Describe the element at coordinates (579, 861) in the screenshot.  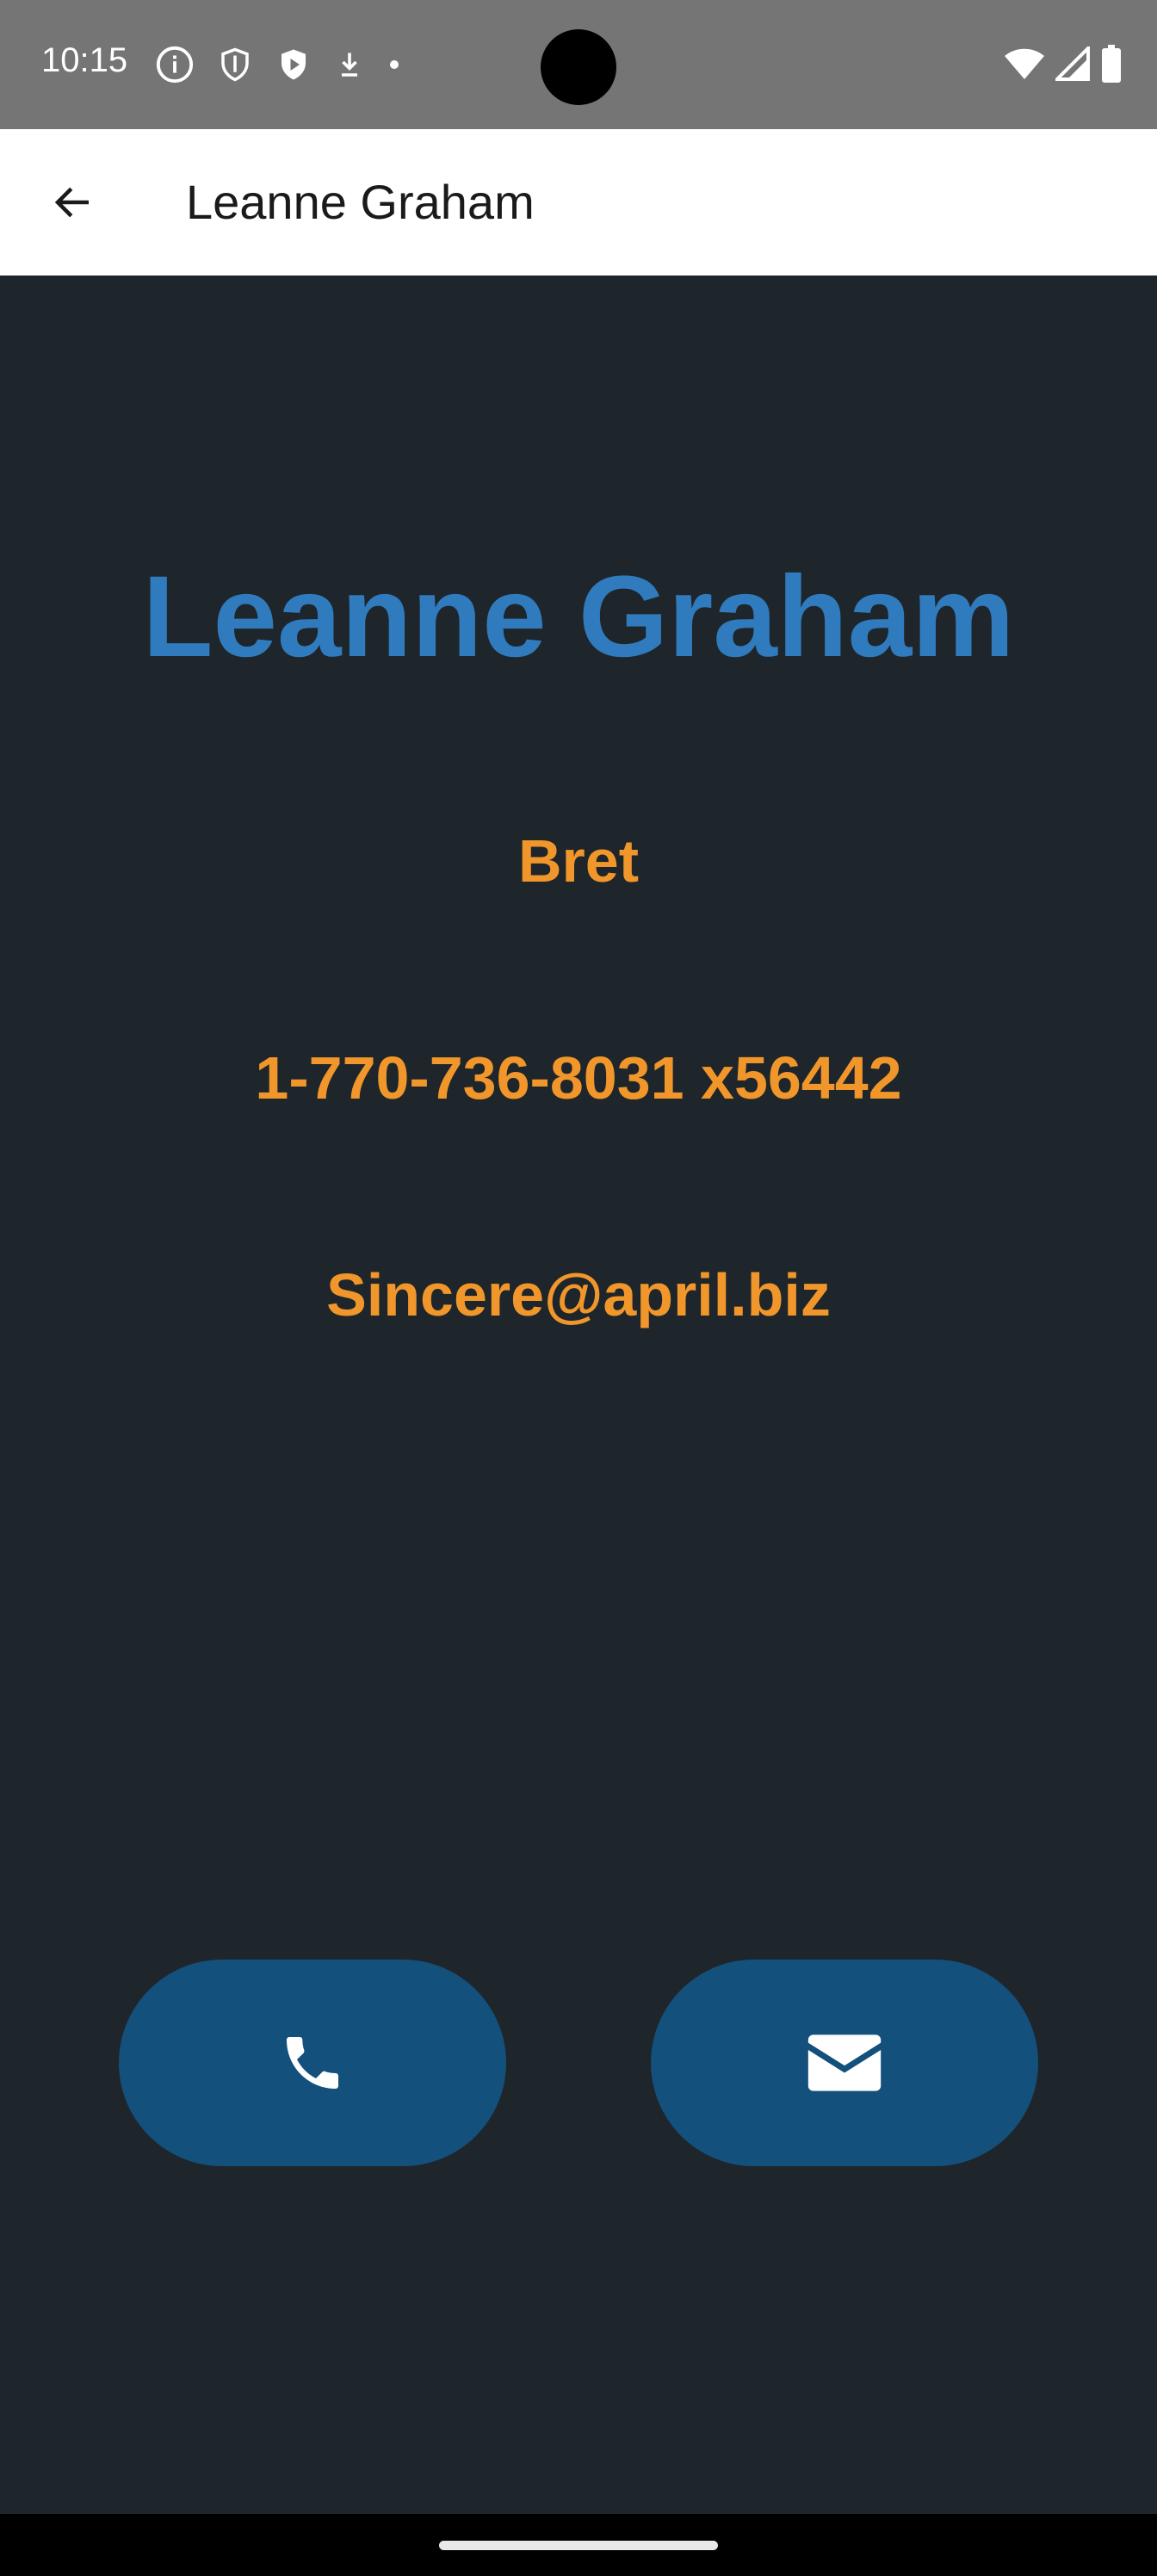
I see `contact-username: Bret` at that location.